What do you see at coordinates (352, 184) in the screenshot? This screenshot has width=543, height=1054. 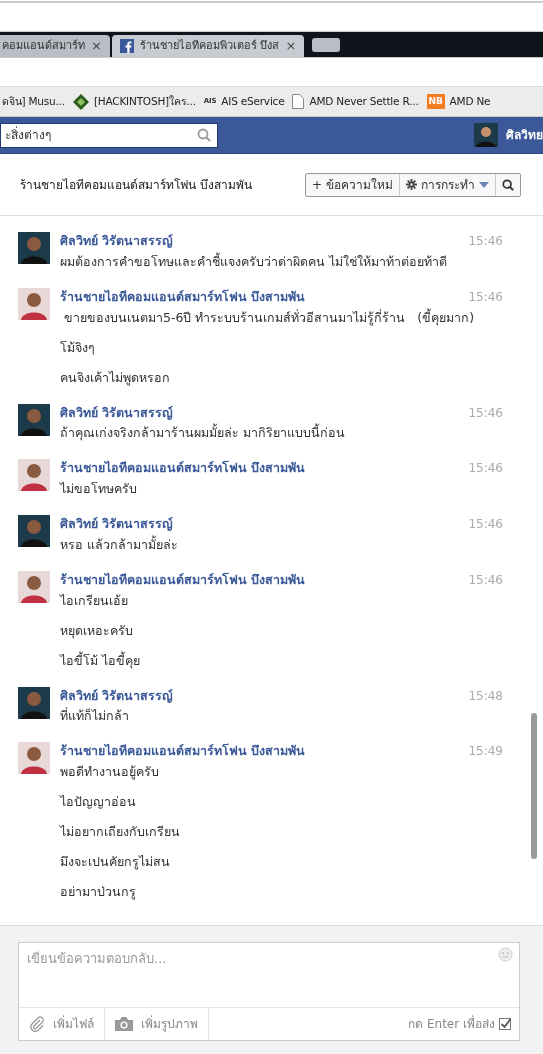 I see `new-message-button: + ข้อความใหม่` at bounding box center [352, 184].